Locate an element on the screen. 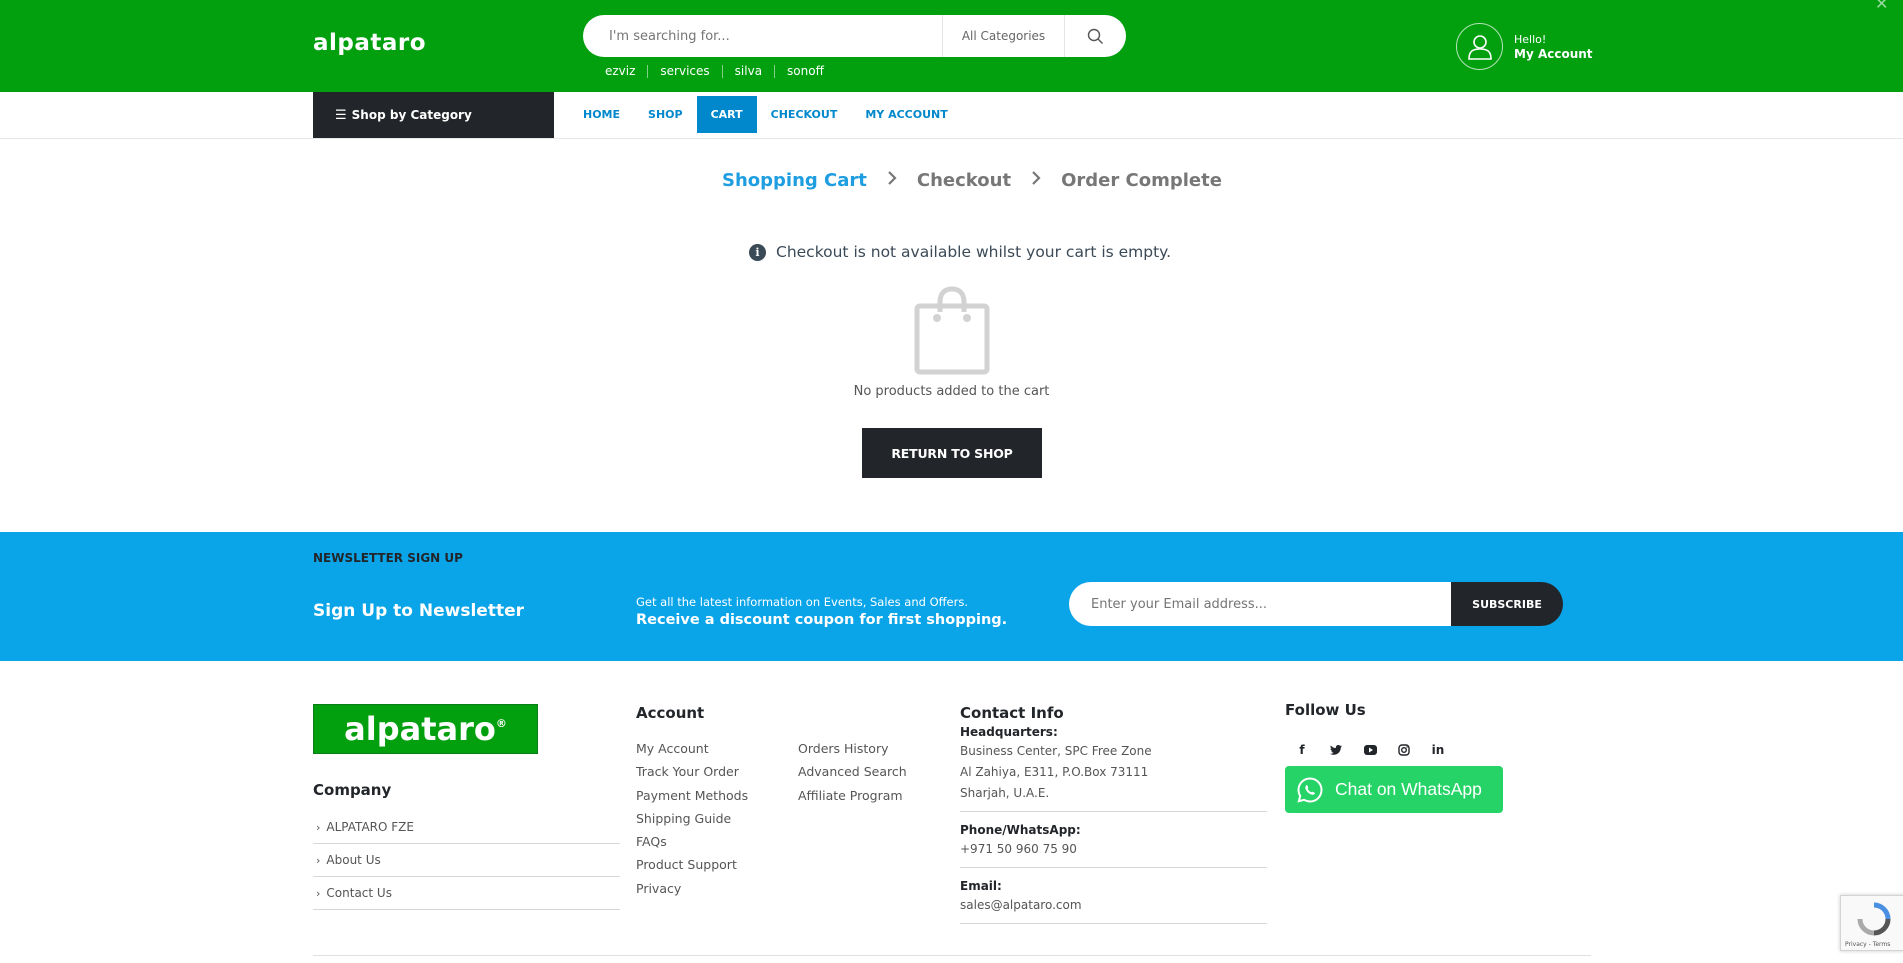  step-checkout: Checkout is located at coordinates (964, 180).